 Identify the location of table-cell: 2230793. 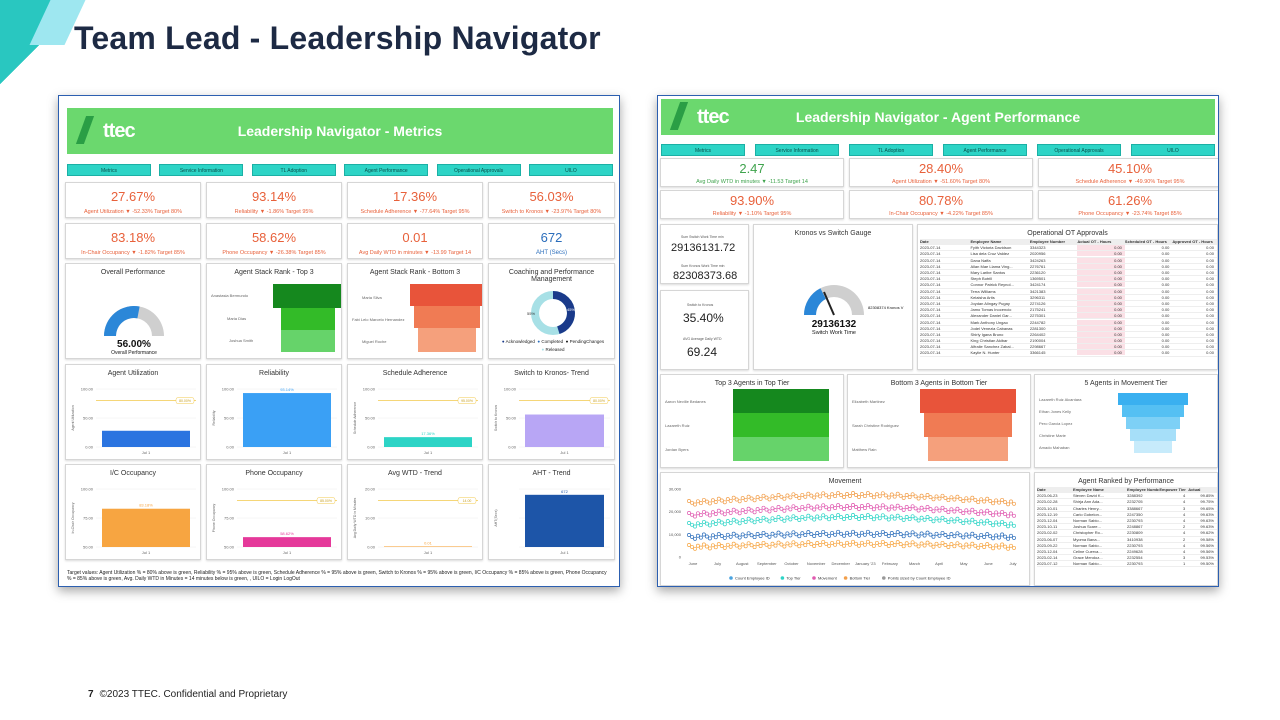
(1135, 545).